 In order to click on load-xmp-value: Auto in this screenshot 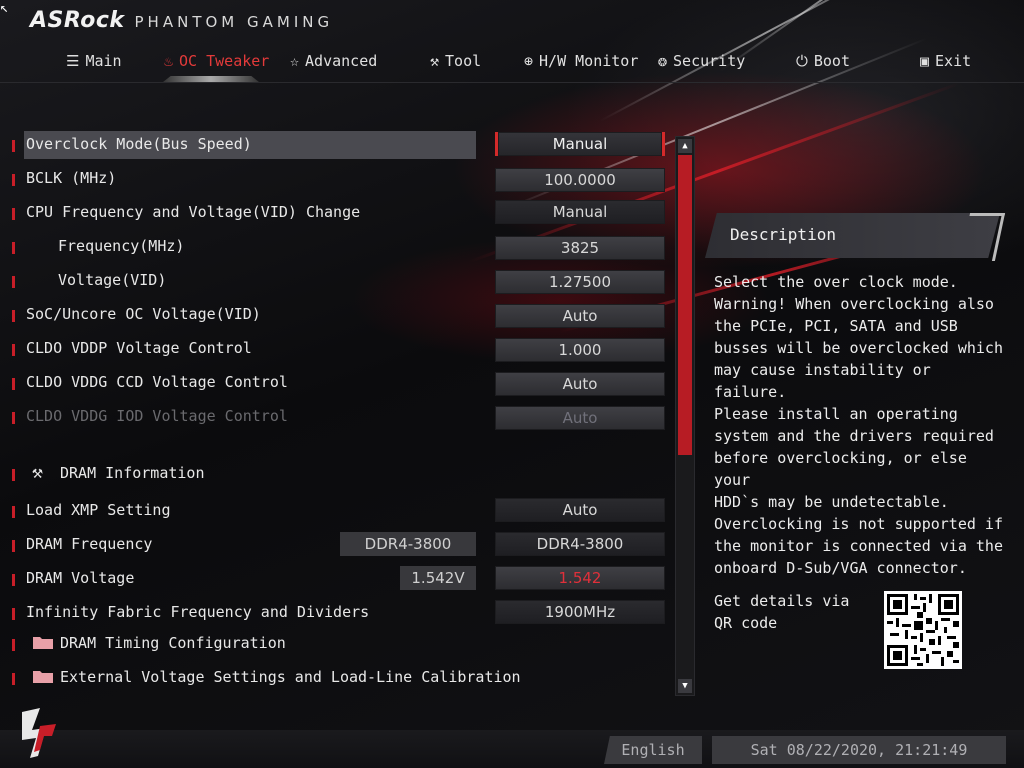, I will do `click(580, 510)`.